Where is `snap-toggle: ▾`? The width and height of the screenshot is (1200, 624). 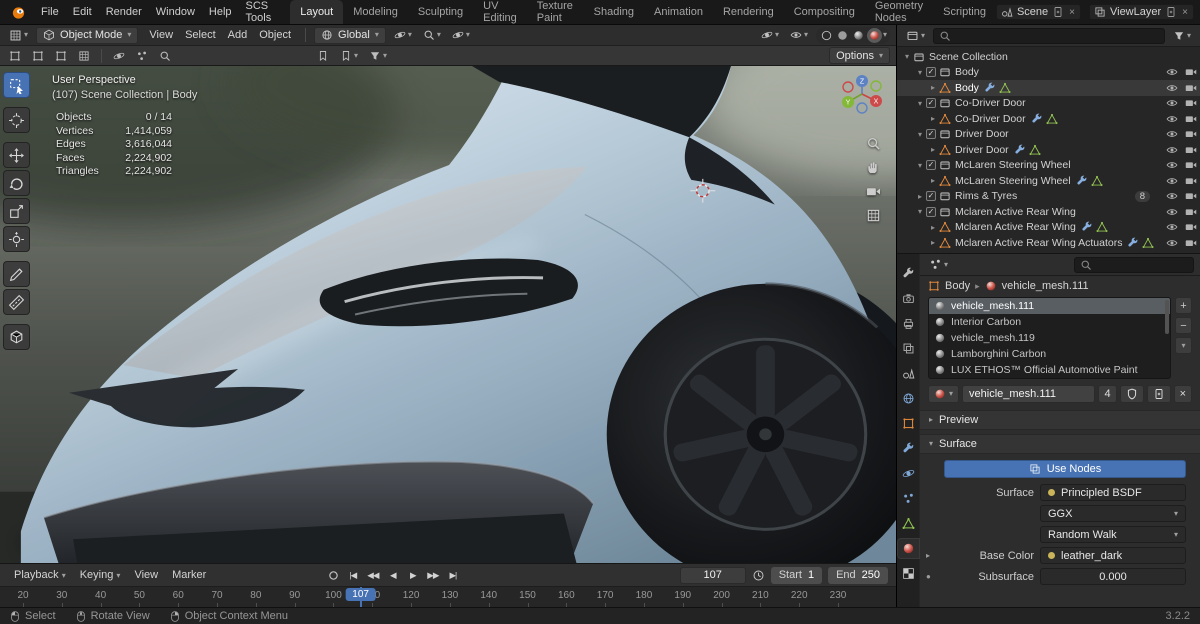
snap-toggle: ▾ is located at coordinates (432, 35).